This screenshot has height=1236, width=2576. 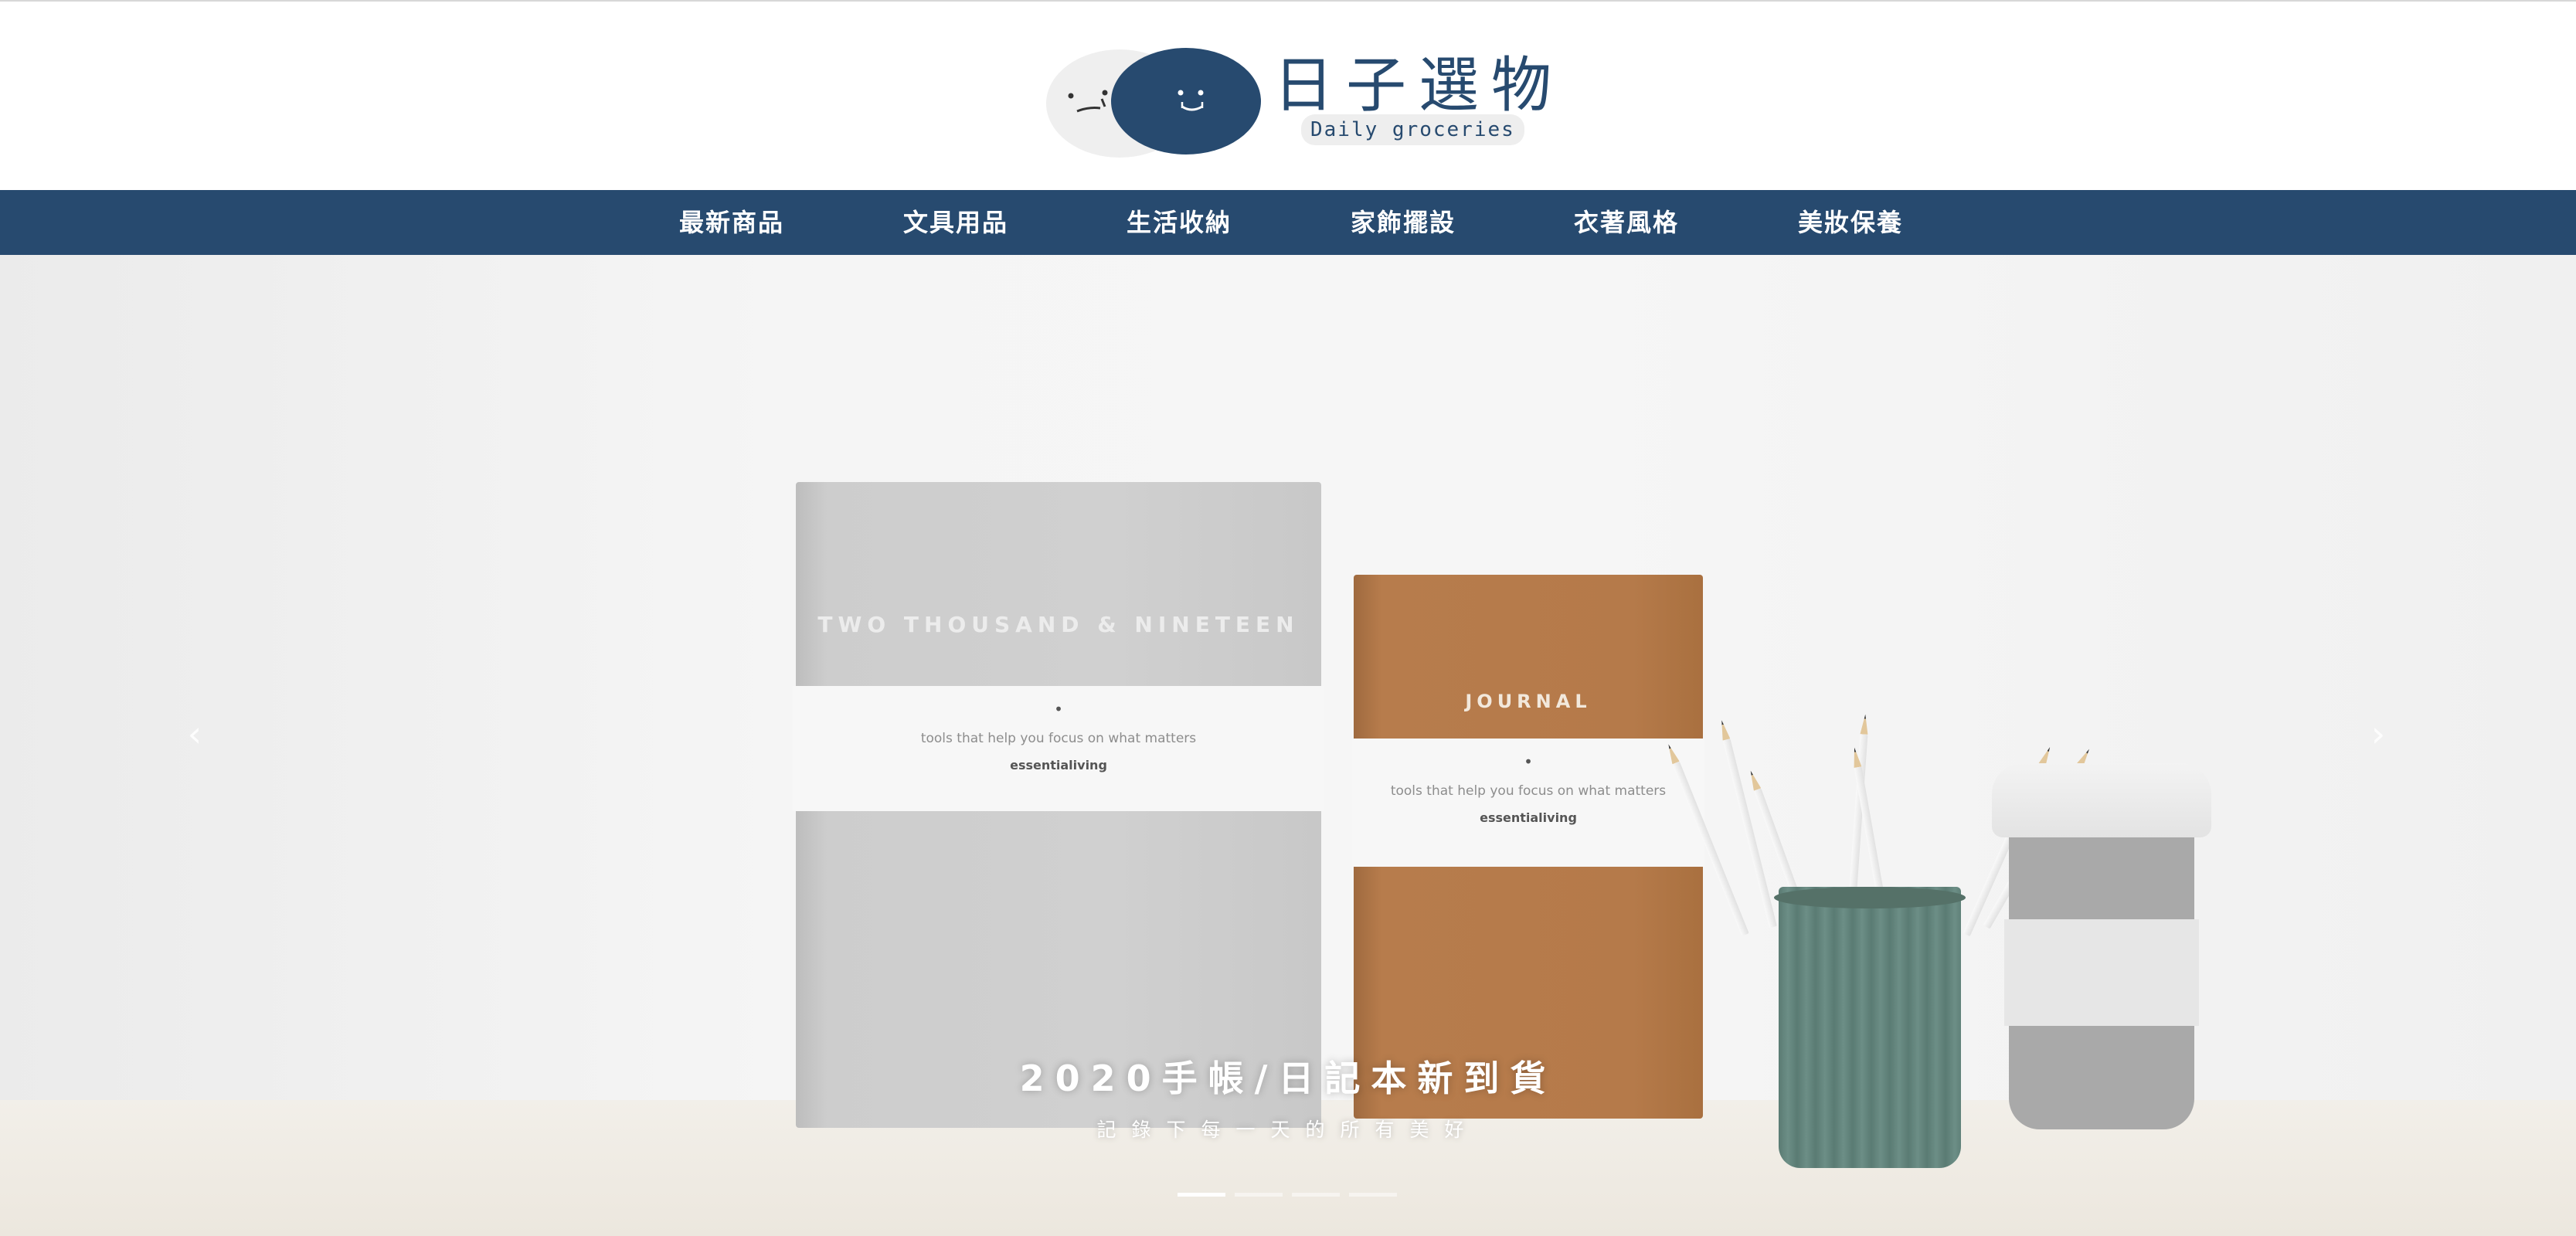 What do you see at coordinates (194, 734) in the screenshot?
I see `chevron-left-icon: ‹` at bounding box center [194, 734].